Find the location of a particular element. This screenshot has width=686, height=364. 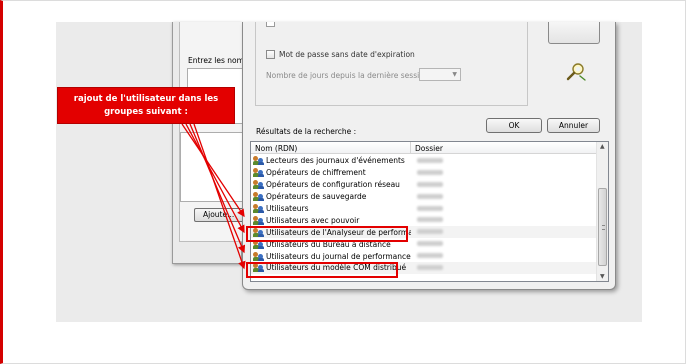

highlight-box-performance-analyzer is located at coordinates (327, 234).